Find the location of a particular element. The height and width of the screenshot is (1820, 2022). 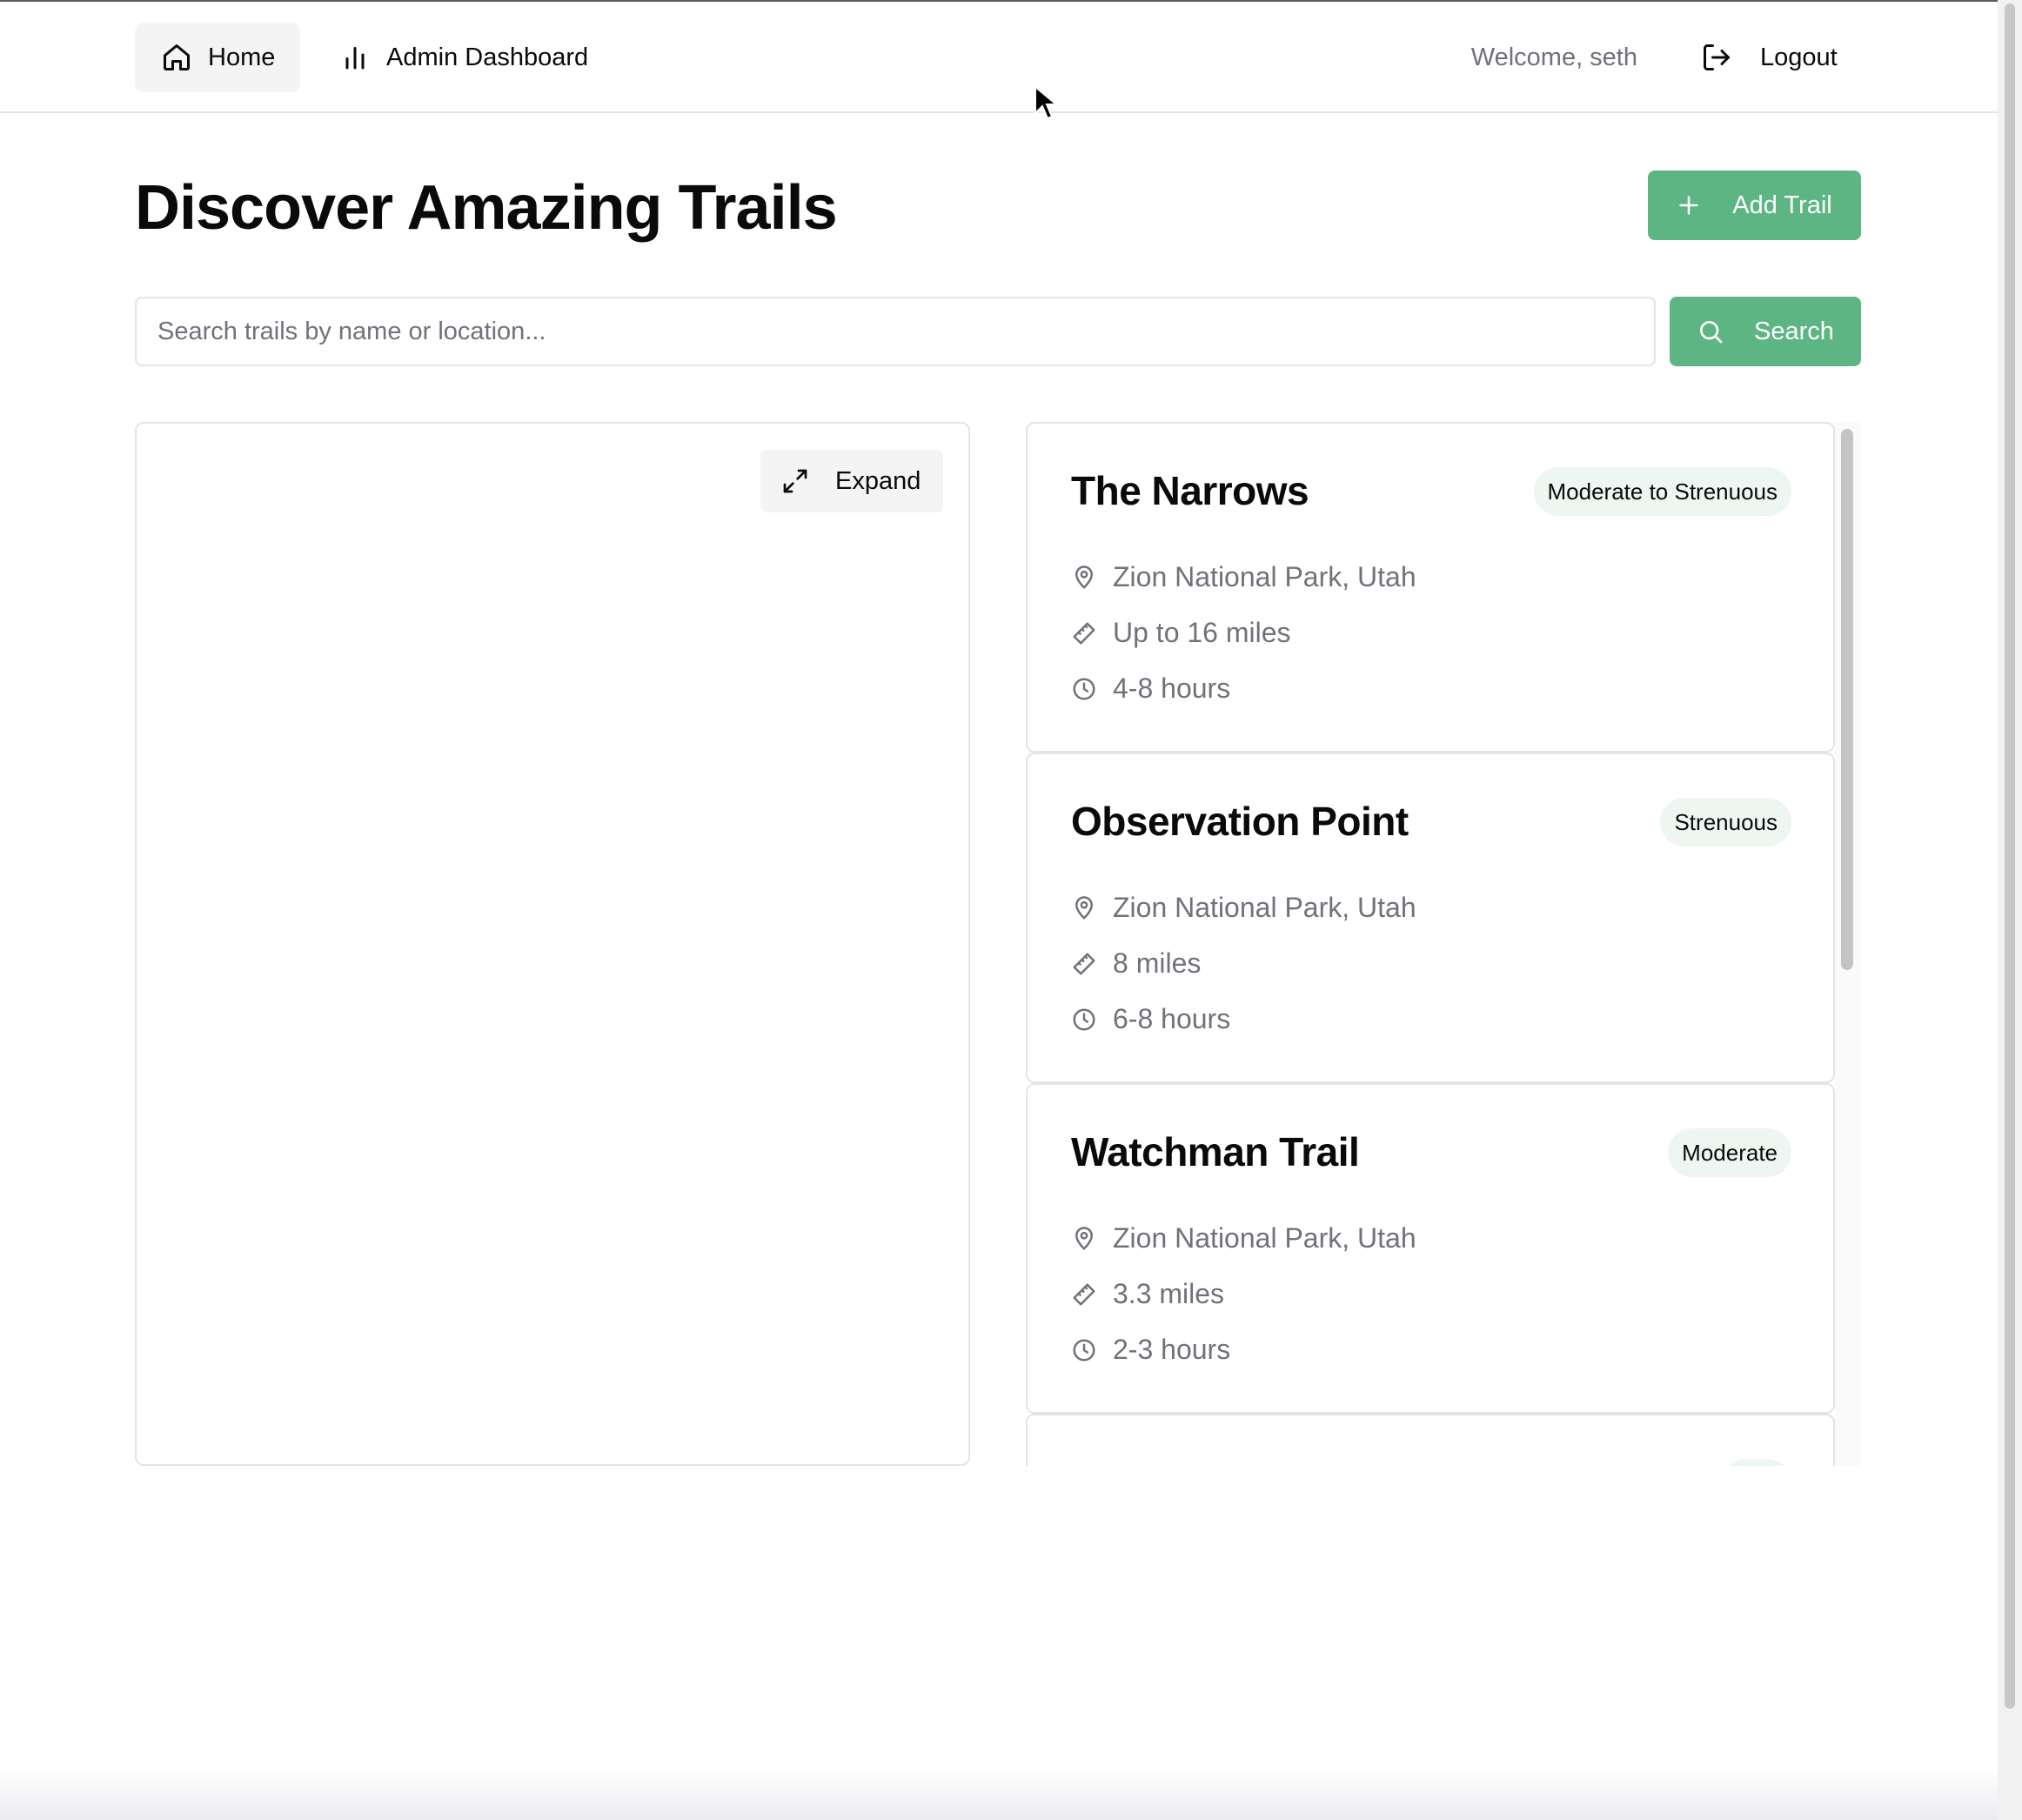

trail-distance-row: Up to 16 miles is located at coordinates (1181, 633).